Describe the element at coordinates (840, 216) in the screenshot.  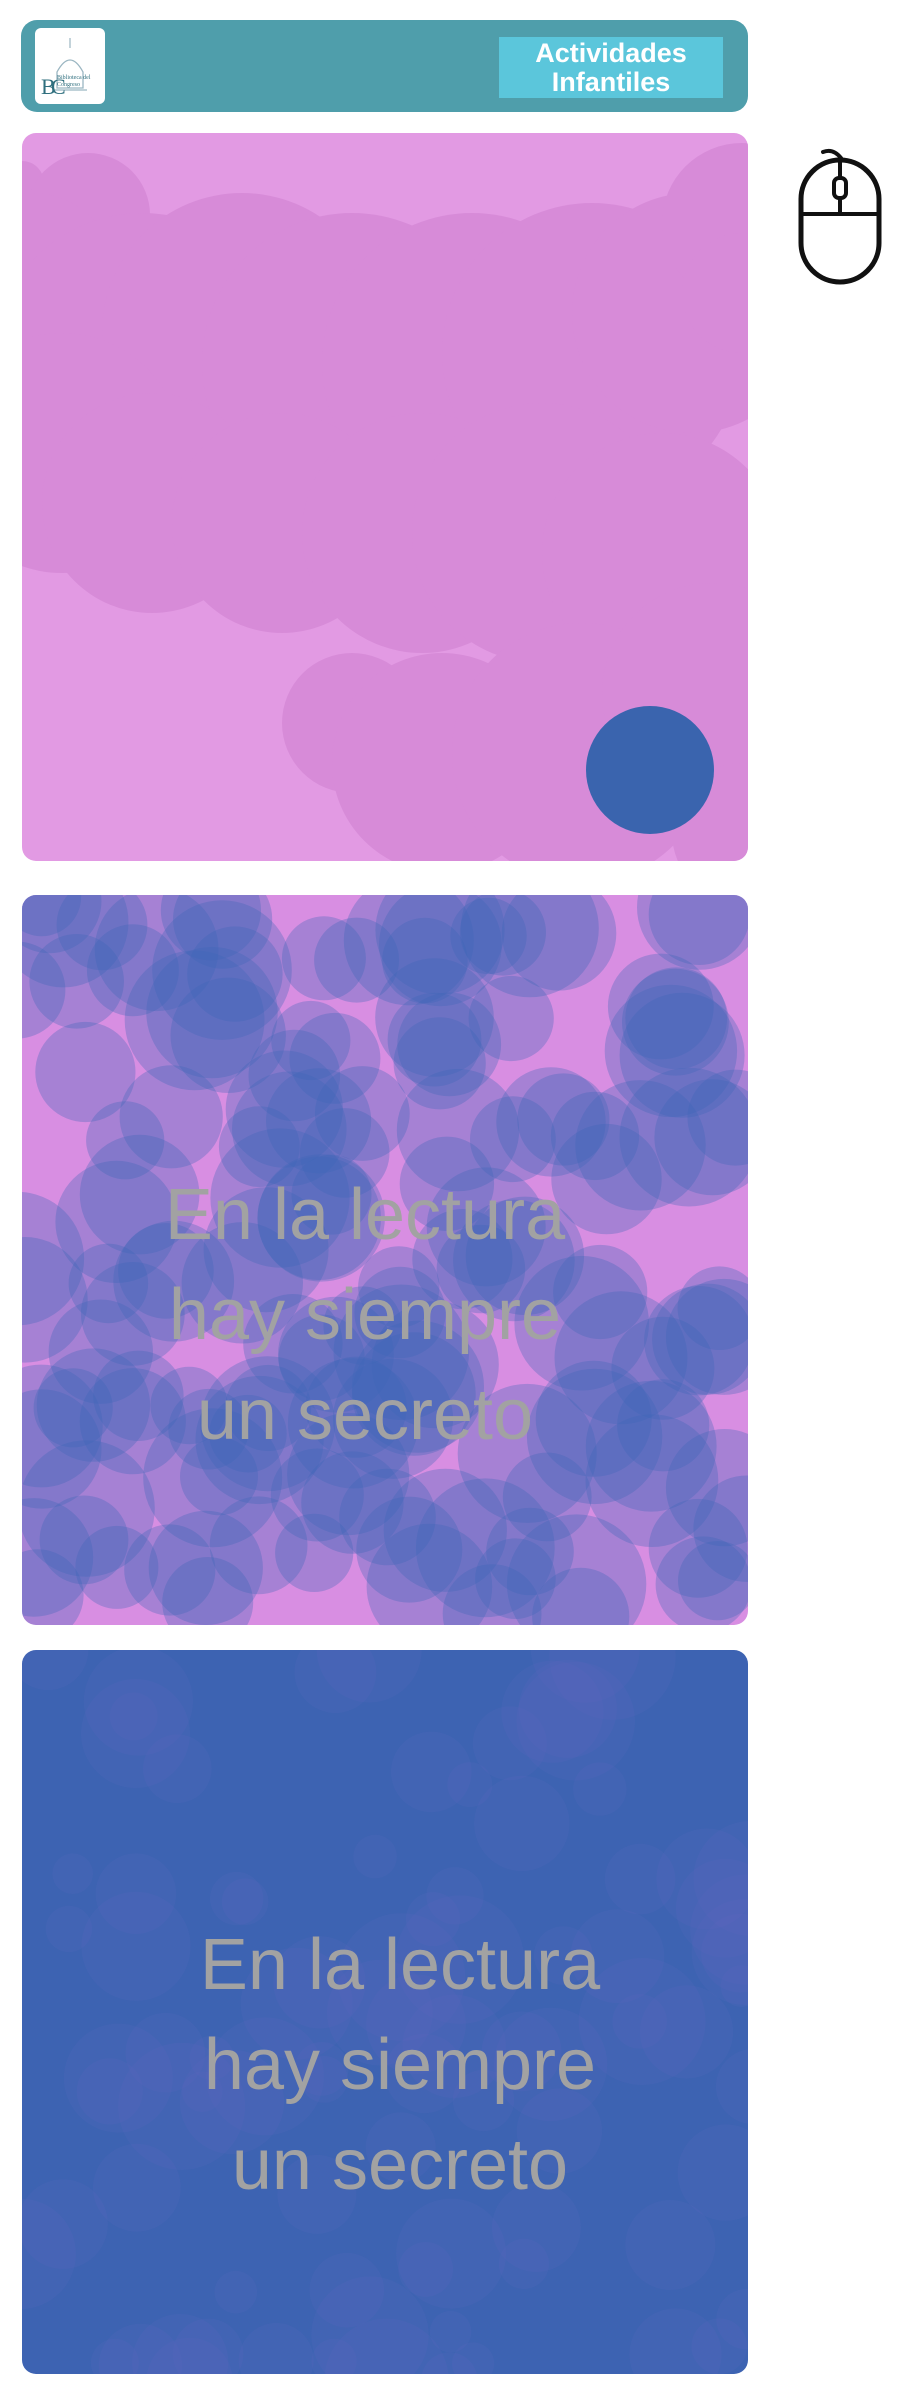
I see `mouse-icon` at that location.